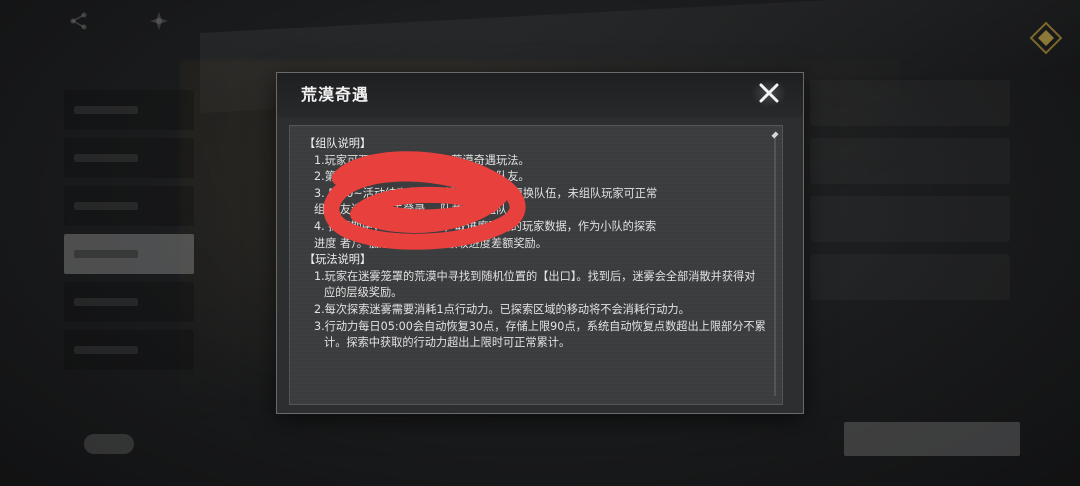  Describe the element at coordinates (338, 143) in the screenshot. I see `team-section-heading: 【组队说明】` at that location.